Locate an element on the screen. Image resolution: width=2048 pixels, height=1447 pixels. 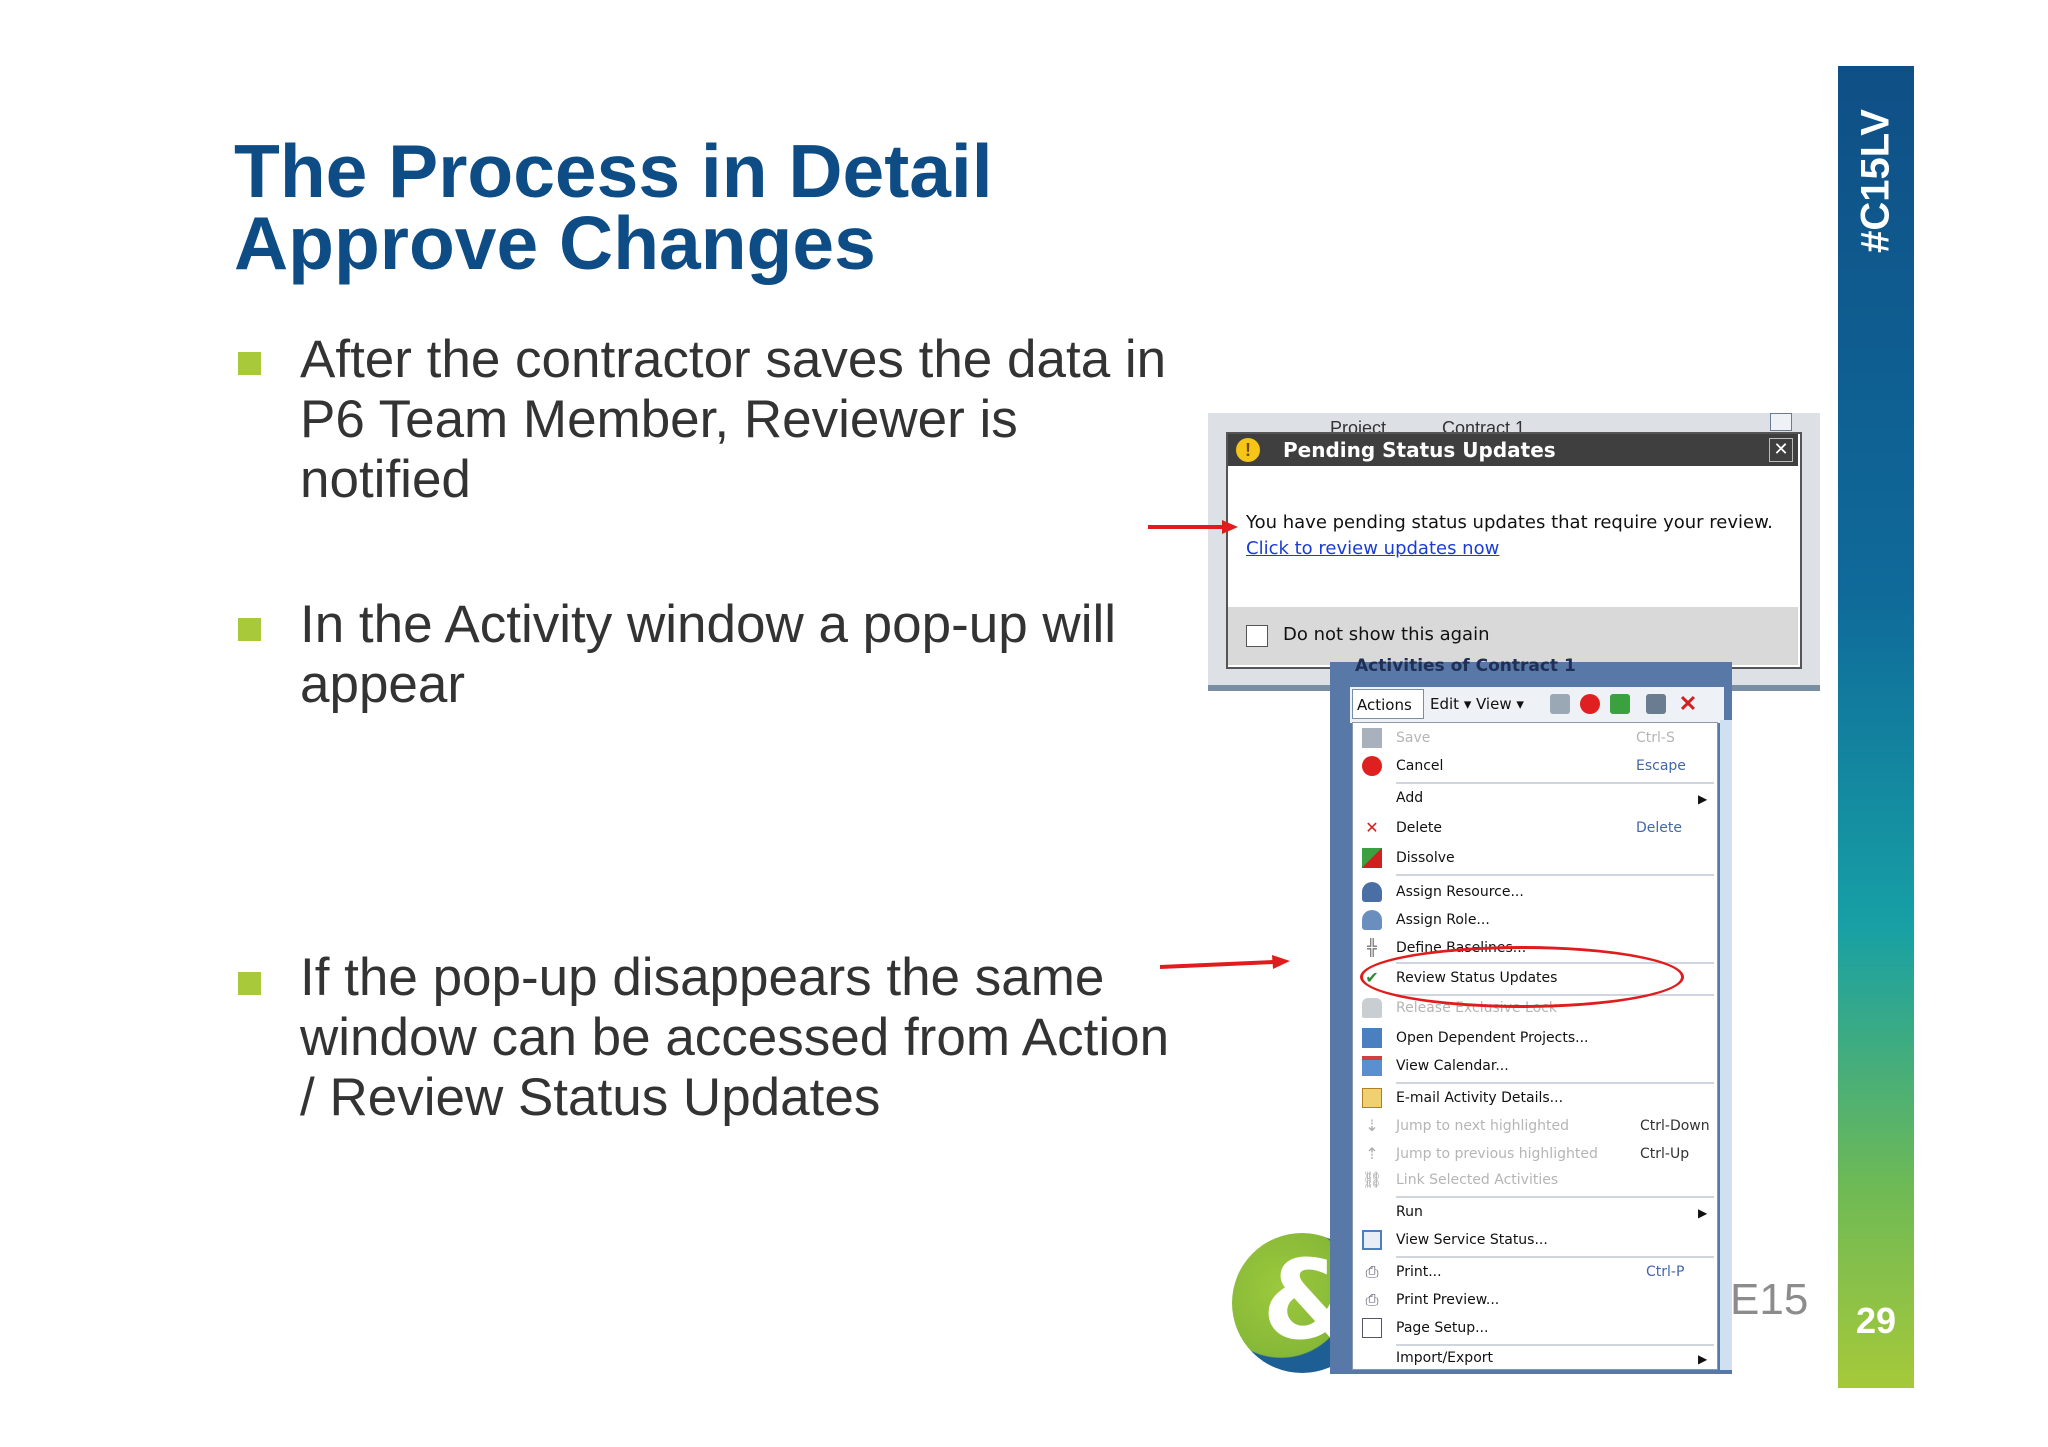
shortcut-cancel: Escape is located at coordinates (1661, 766).